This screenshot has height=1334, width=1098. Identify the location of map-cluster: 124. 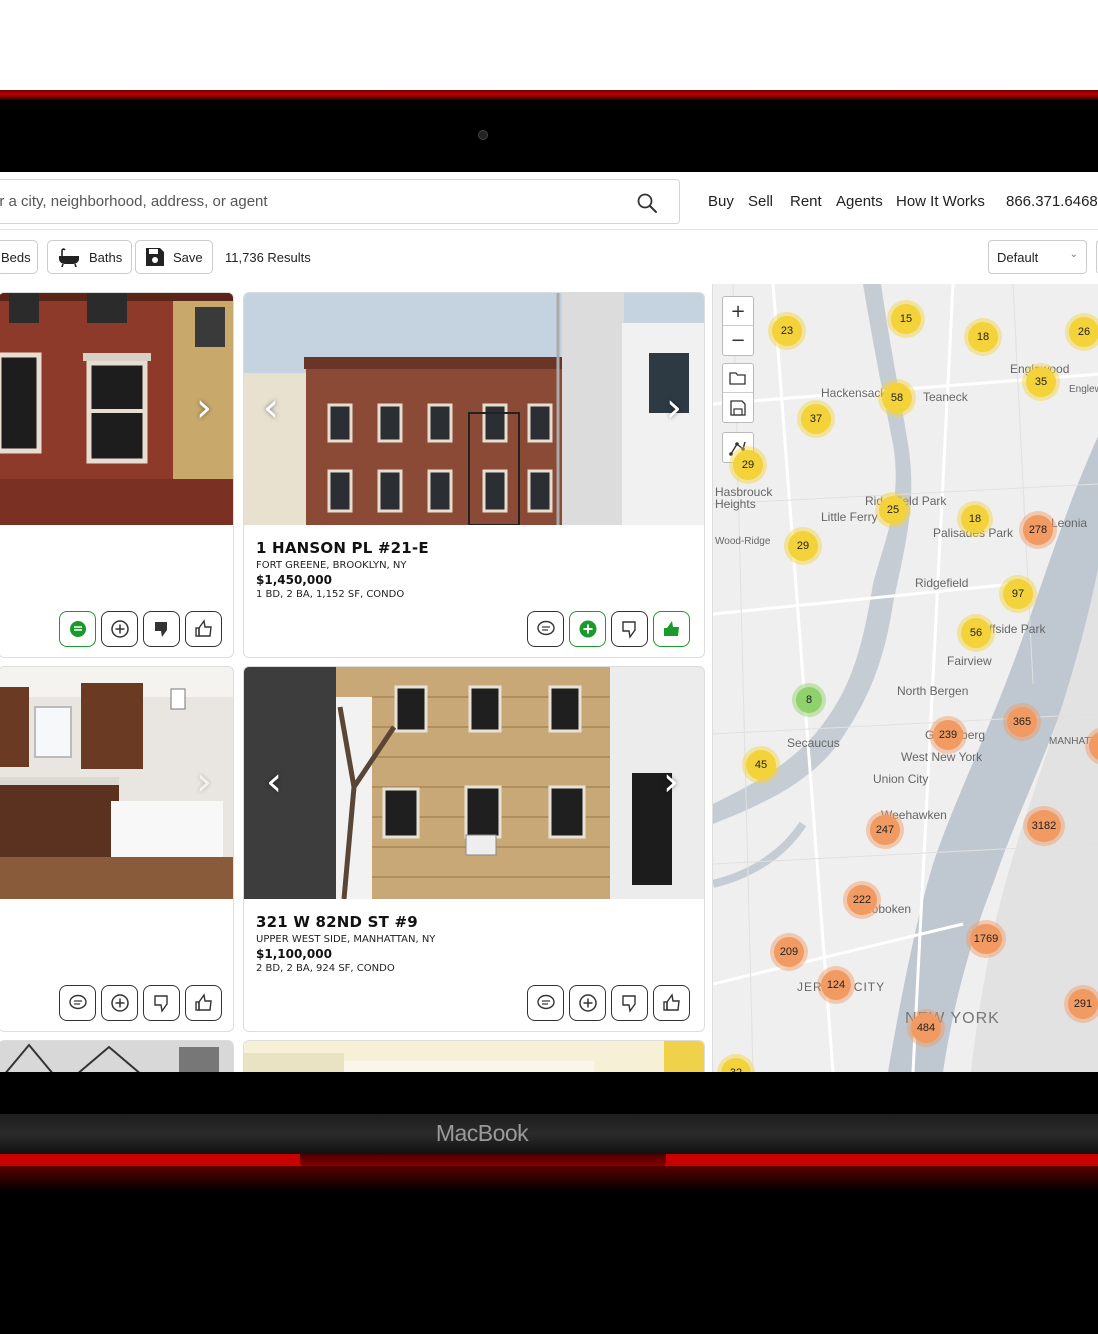
(836, 985).